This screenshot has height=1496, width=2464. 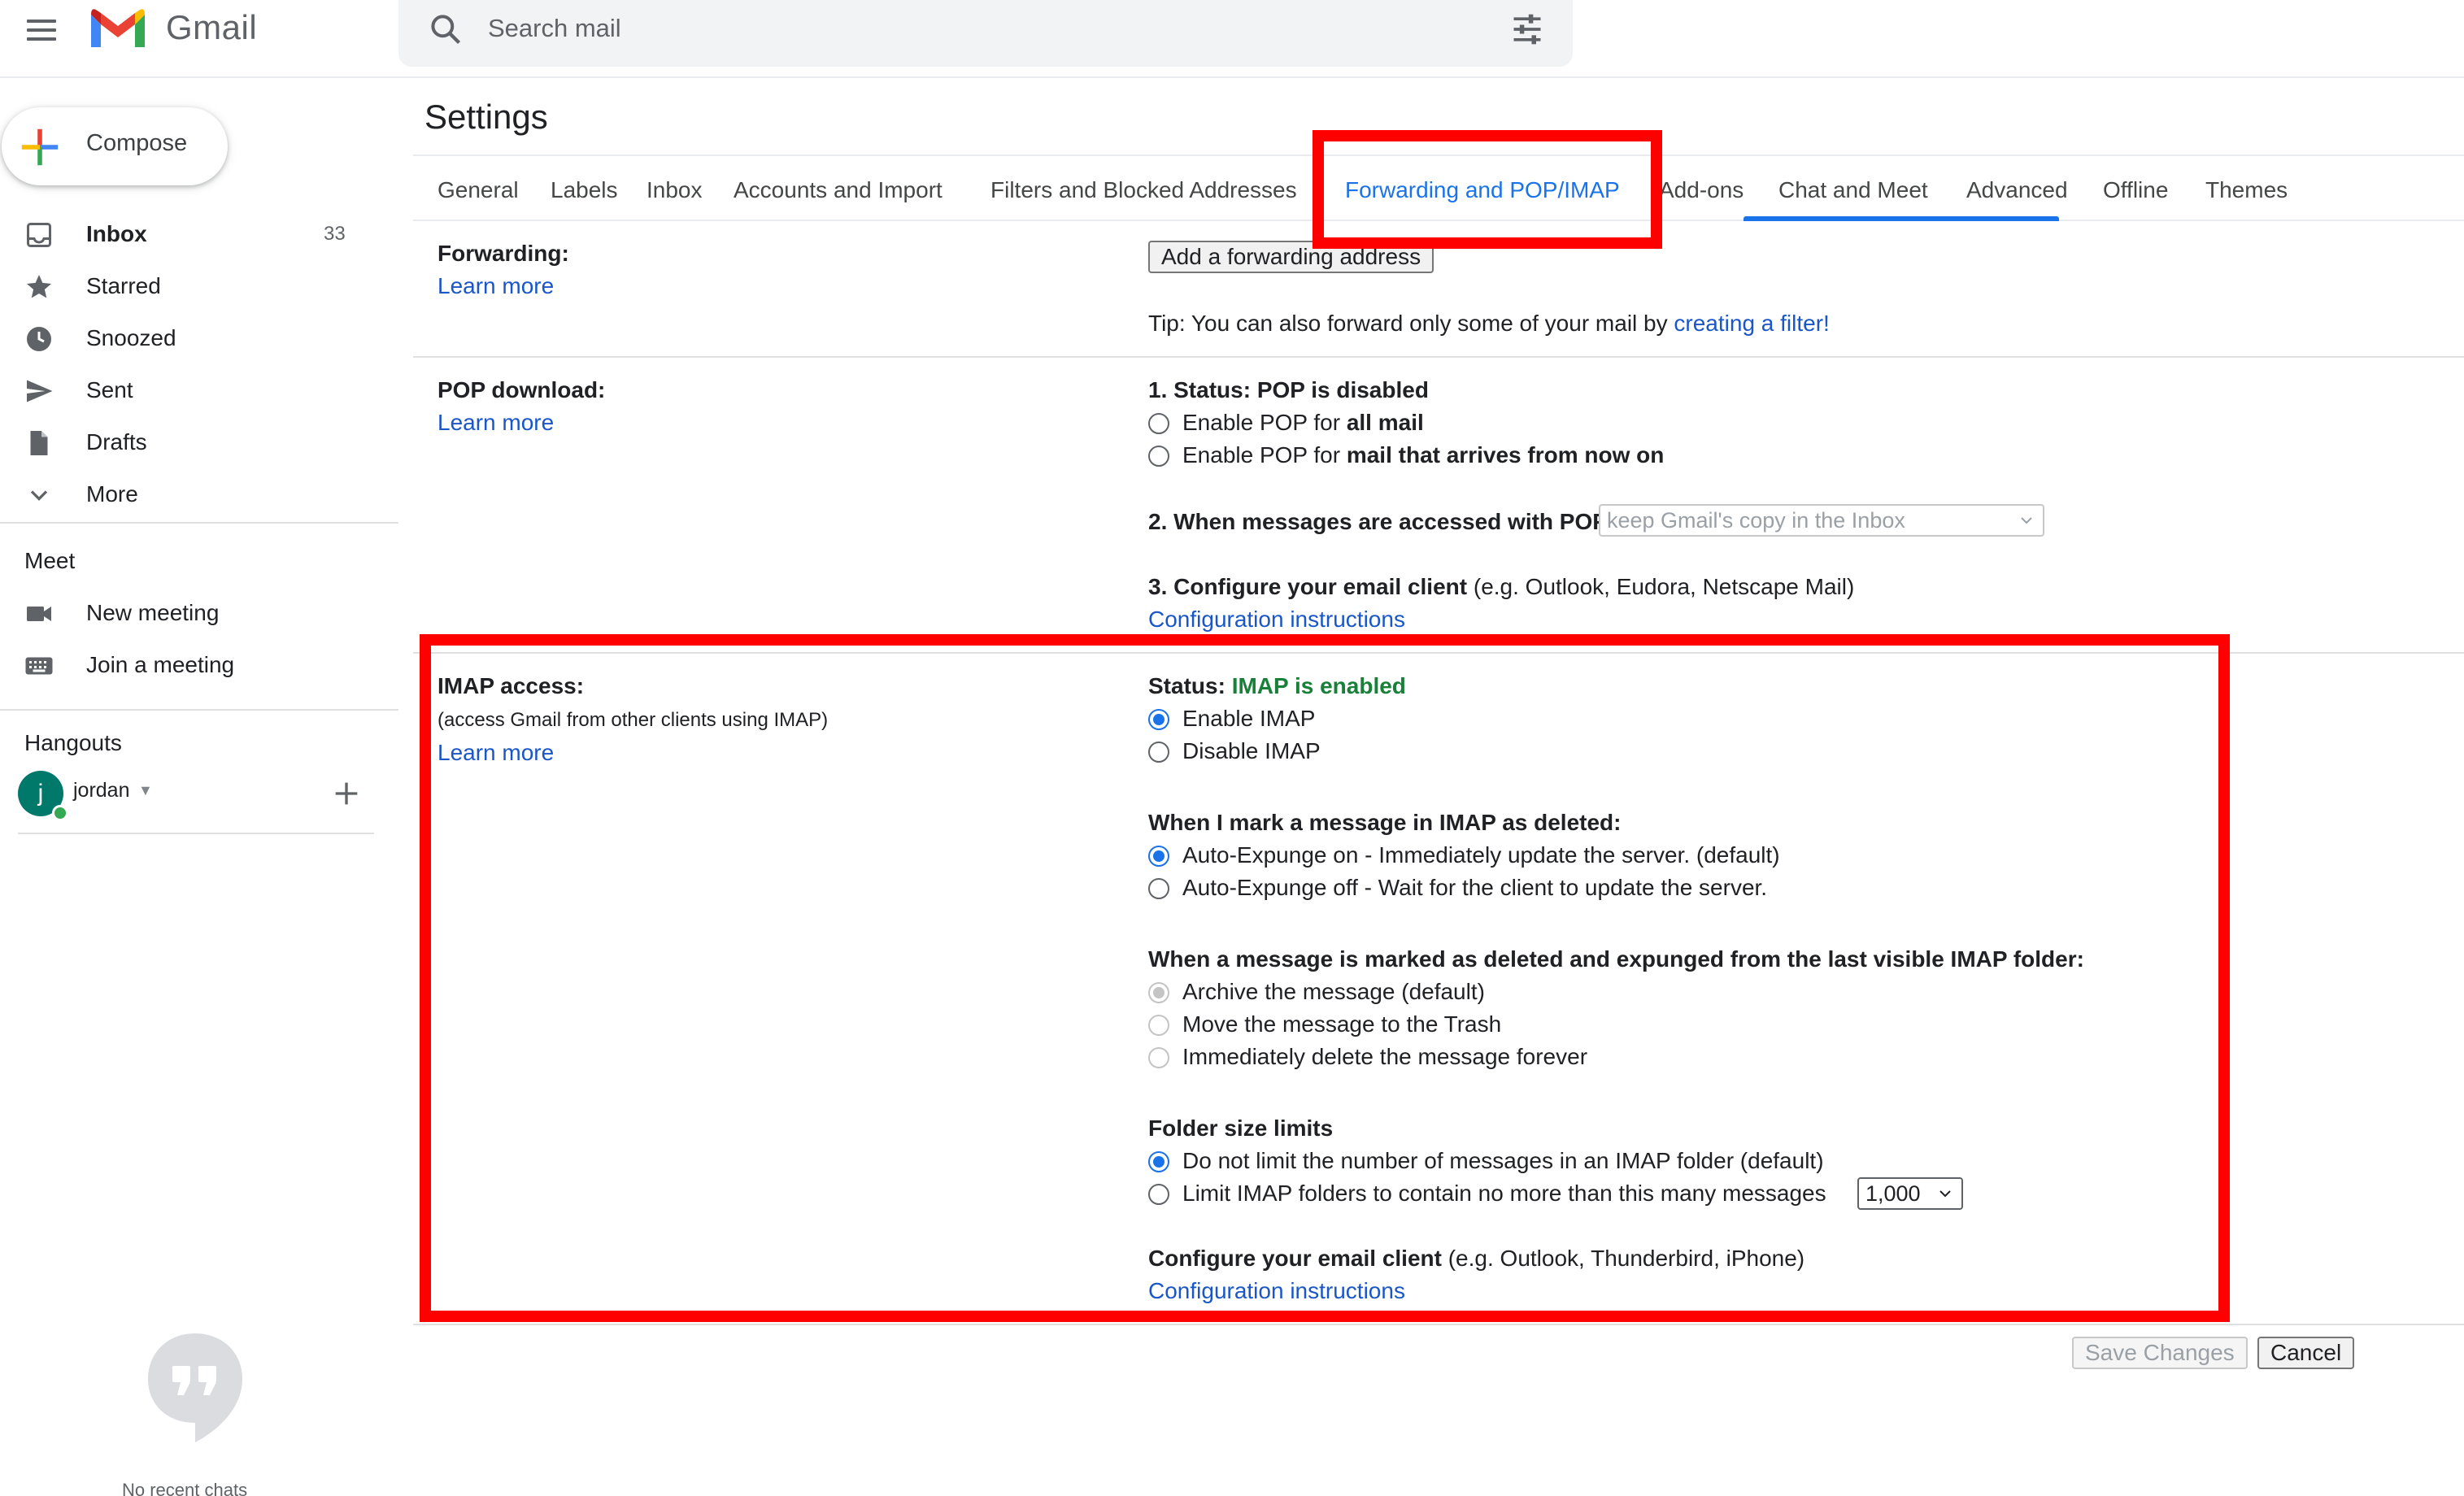 I want to click on tab-inbox: Inbox, so click(x=674, y=190).